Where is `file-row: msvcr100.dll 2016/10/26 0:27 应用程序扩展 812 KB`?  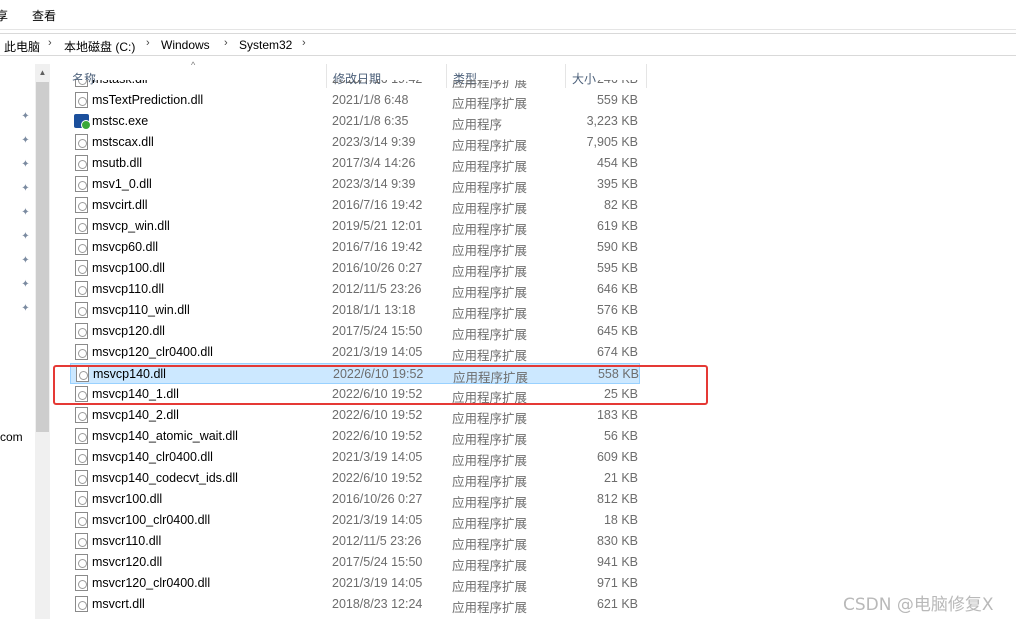
file-row: msvcr100.dll 2016/10/26 0:27 应用程序扩展 812 KB is located at coordinates (355, 499).